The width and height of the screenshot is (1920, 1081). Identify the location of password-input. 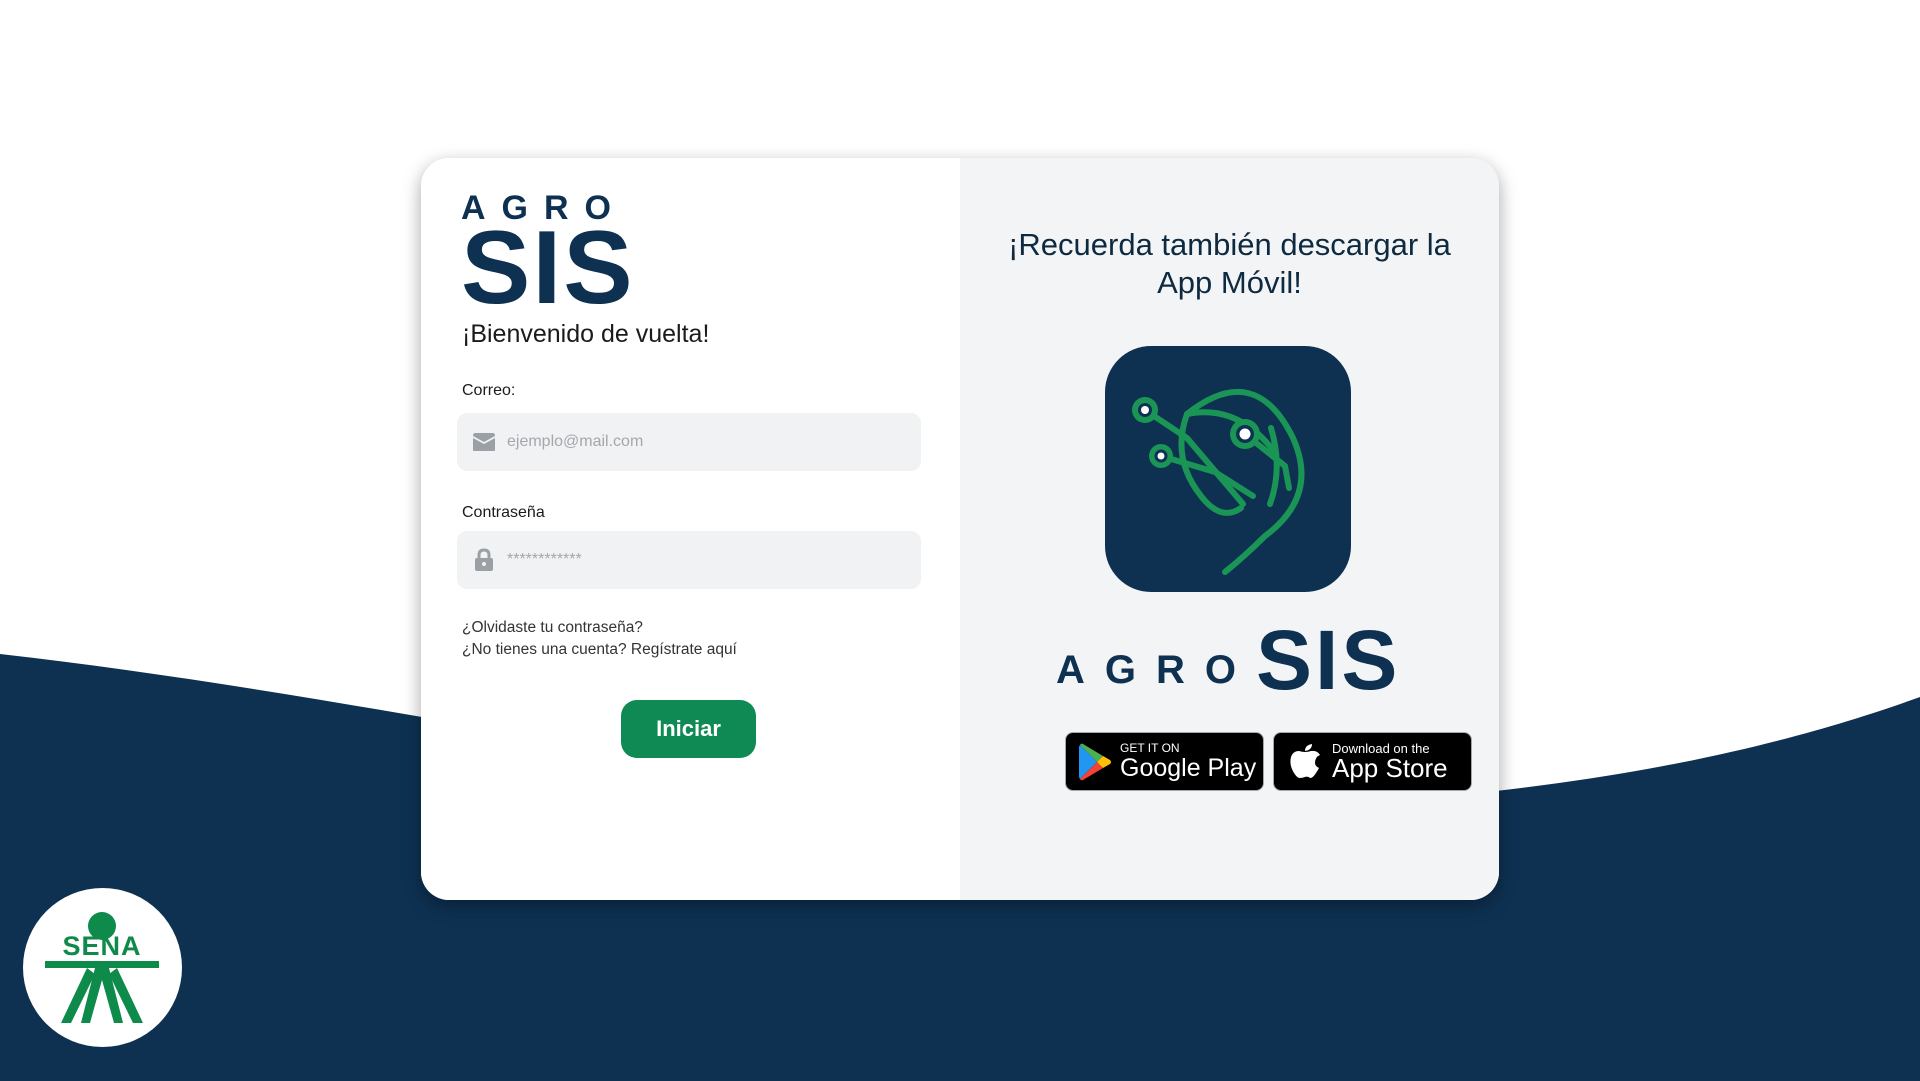
(707, 560).